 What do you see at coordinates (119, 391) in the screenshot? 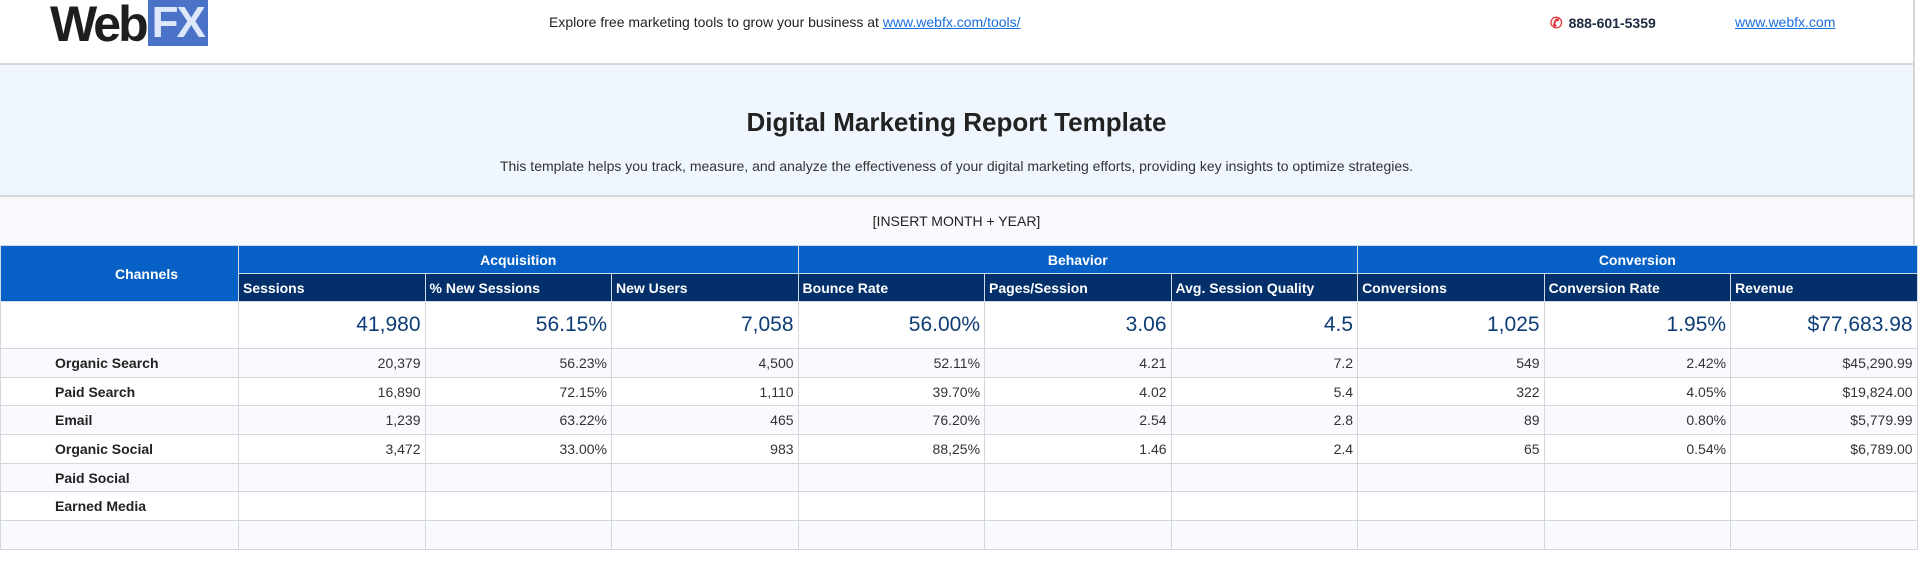
I see `channel-name-cell: Paid Search` at bounding box center [119, 391].